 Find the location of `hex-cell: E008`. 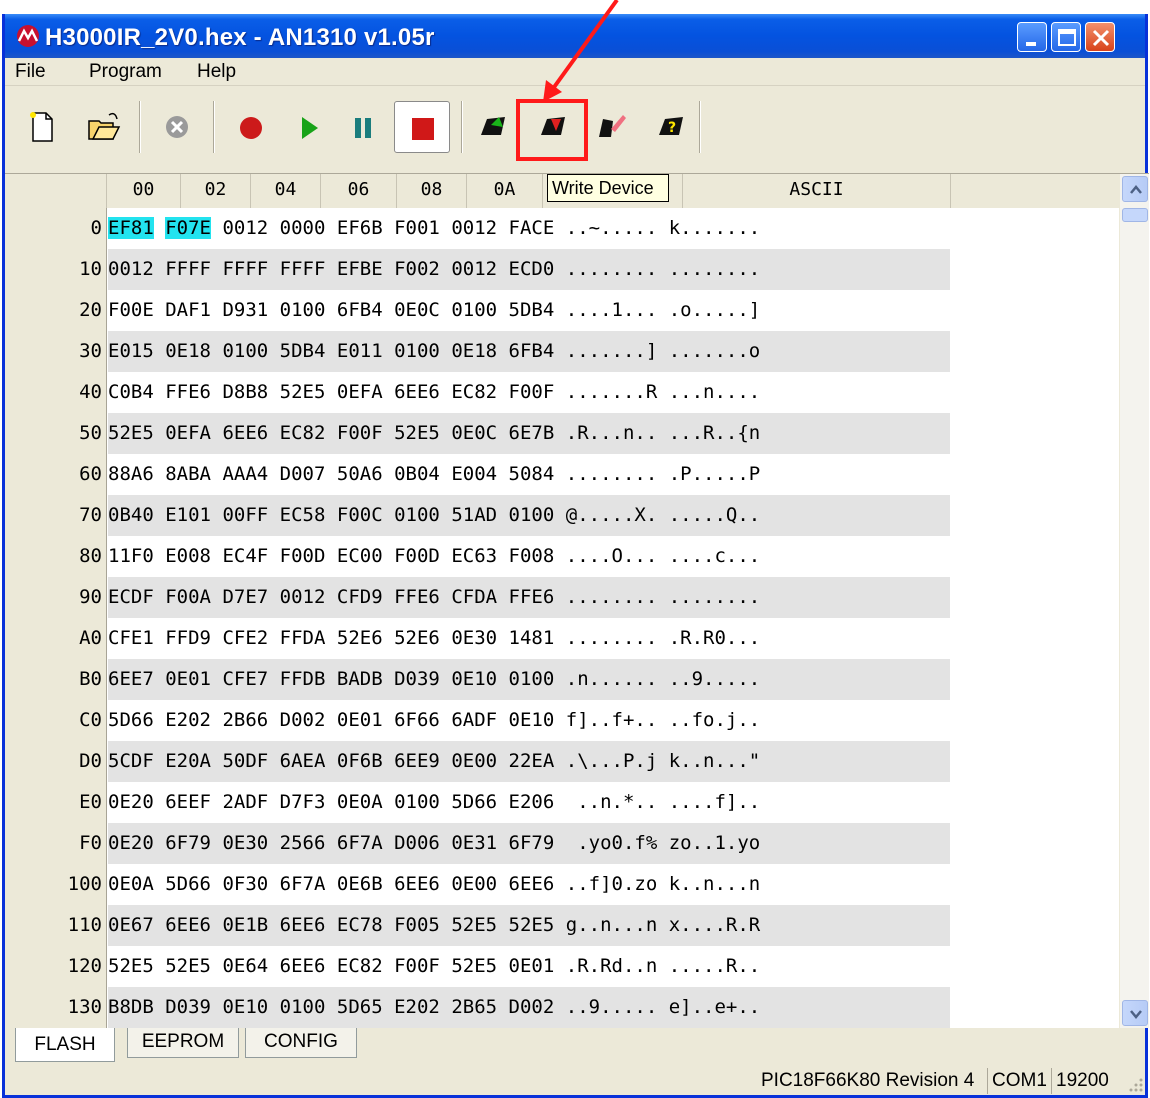

hex-cell: E008 is located at coordinates (188, 556).